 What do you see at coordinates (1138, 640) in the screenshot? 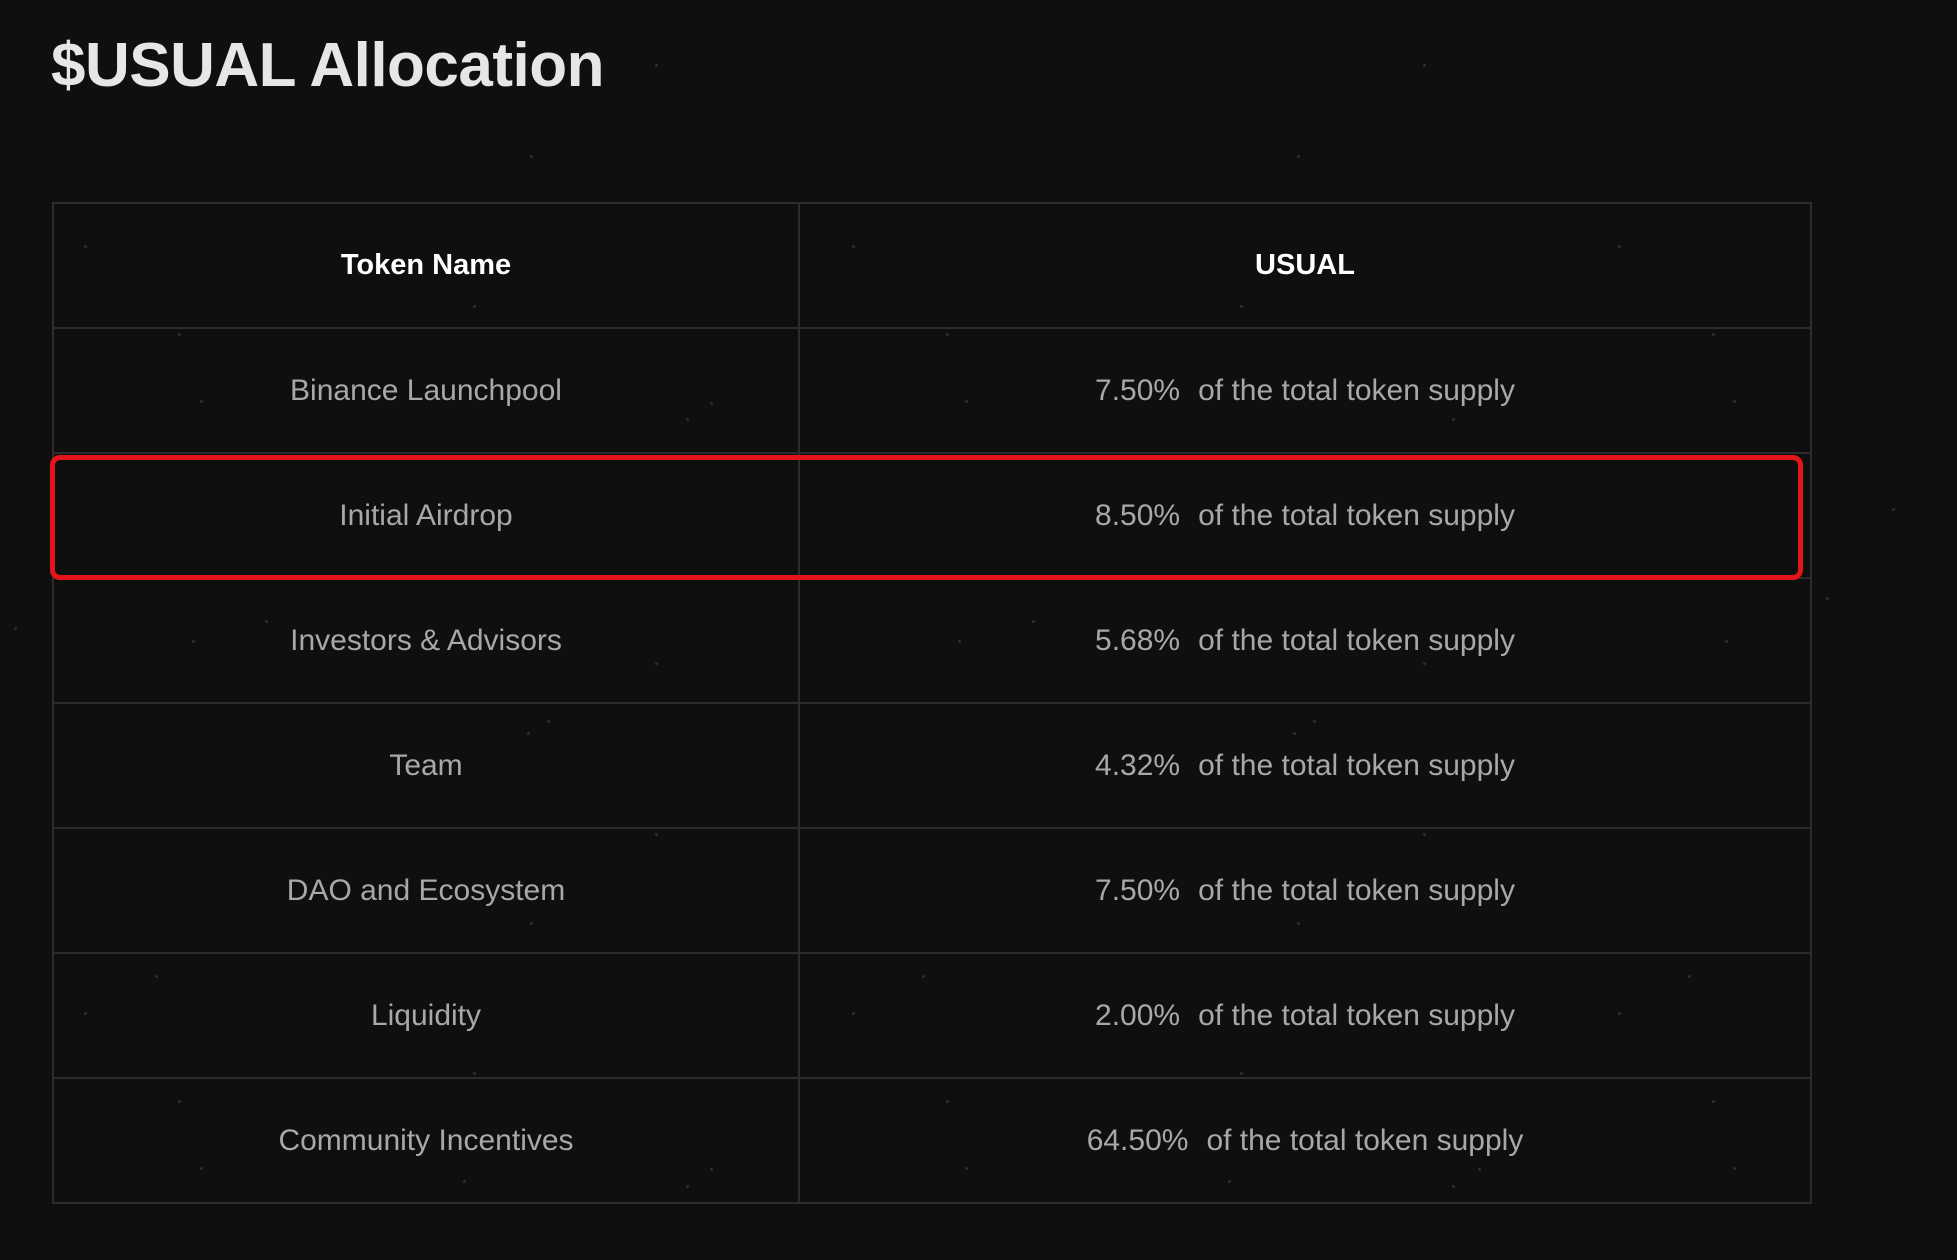
I see `allocation-percent: 5.68%` at bounding box center [1138, 640].